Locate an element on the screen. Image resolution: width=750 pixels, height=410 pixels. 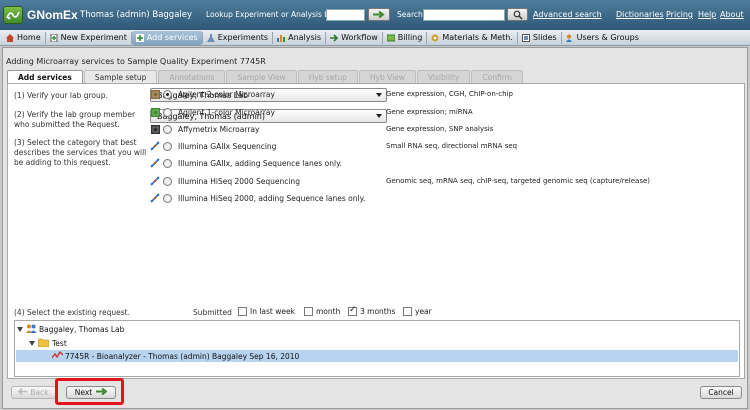
tab-confirm: Confirm is located at coordinates (497, 76).